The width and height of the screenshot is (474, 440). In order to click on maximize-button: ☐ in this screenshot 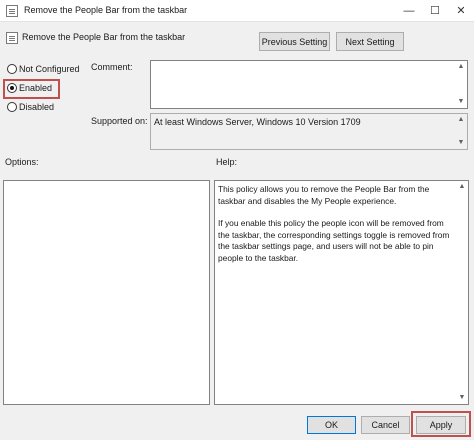, I will do `click(435, 11)`.